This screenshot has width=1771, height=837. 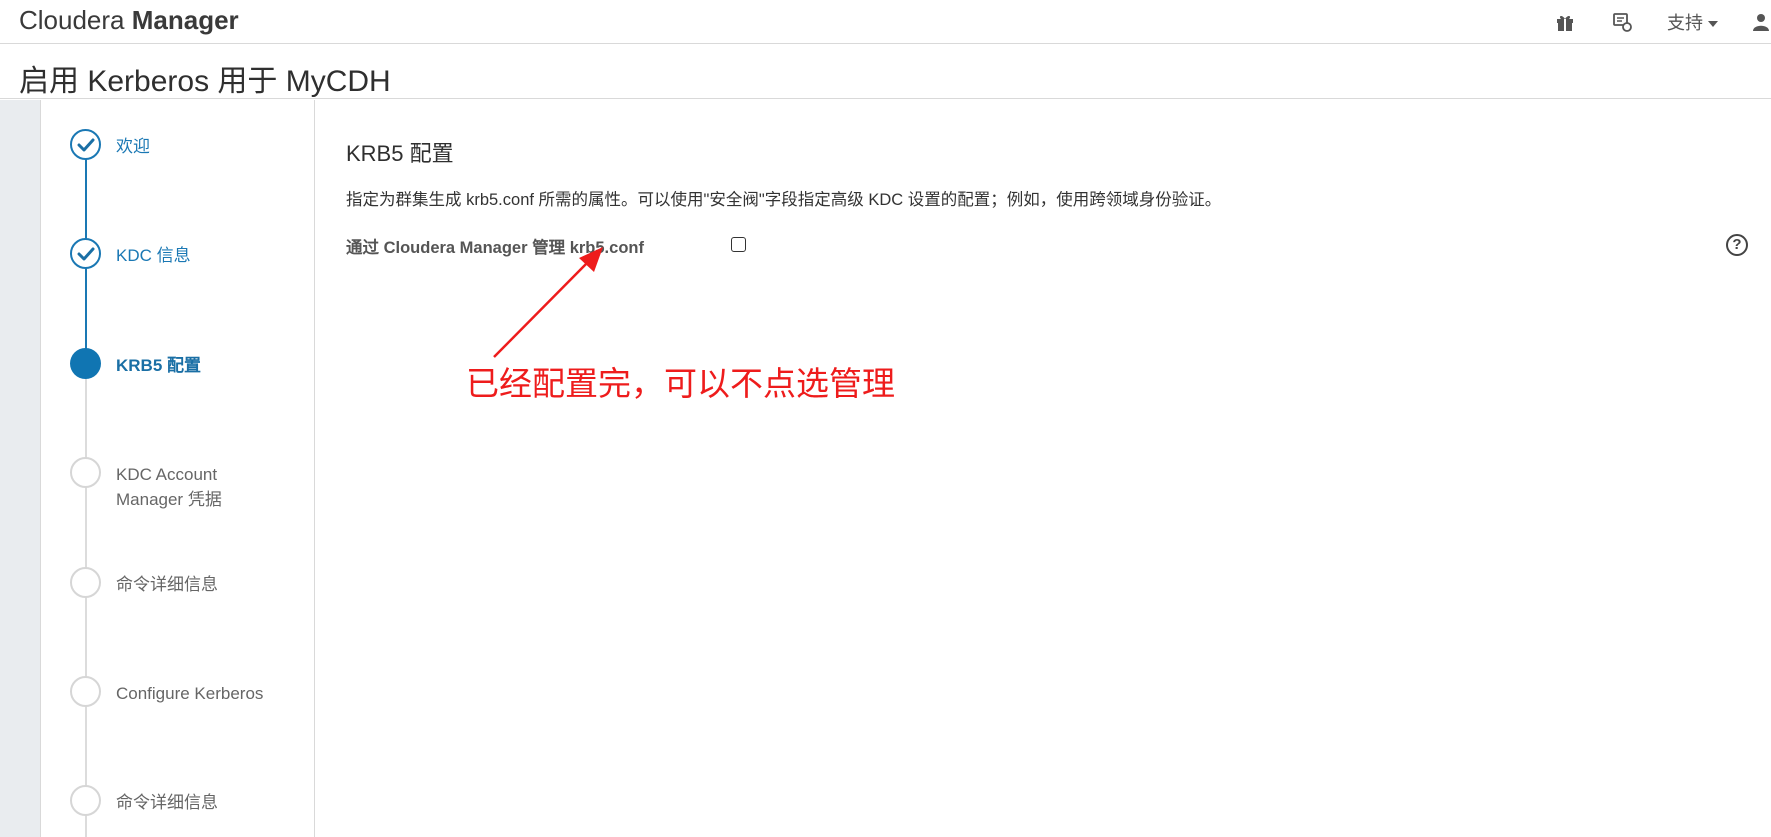 I want to click on page-title: 启用 Kerberos 用于 MyCDH, so click(x=205, y=81).